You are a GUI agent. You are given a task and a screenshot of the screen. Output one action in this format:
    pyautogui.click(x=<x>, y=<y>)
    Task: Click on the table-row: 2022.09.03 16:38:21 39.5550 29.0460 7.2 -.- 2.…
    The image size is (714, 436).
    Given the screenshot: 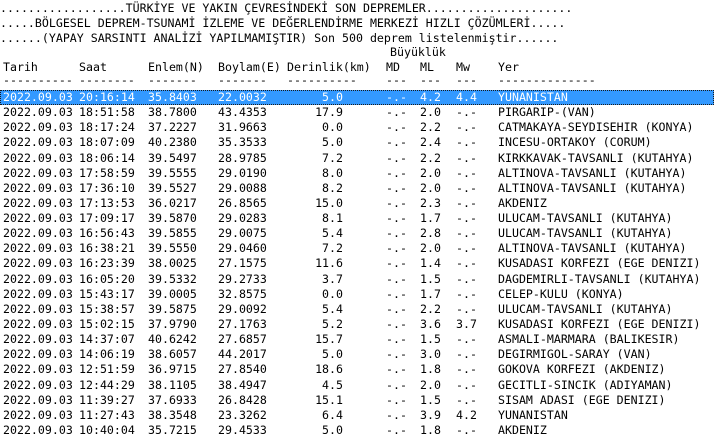 What is the action you would take?
    pyautogui.click(x=357, y=248)
    